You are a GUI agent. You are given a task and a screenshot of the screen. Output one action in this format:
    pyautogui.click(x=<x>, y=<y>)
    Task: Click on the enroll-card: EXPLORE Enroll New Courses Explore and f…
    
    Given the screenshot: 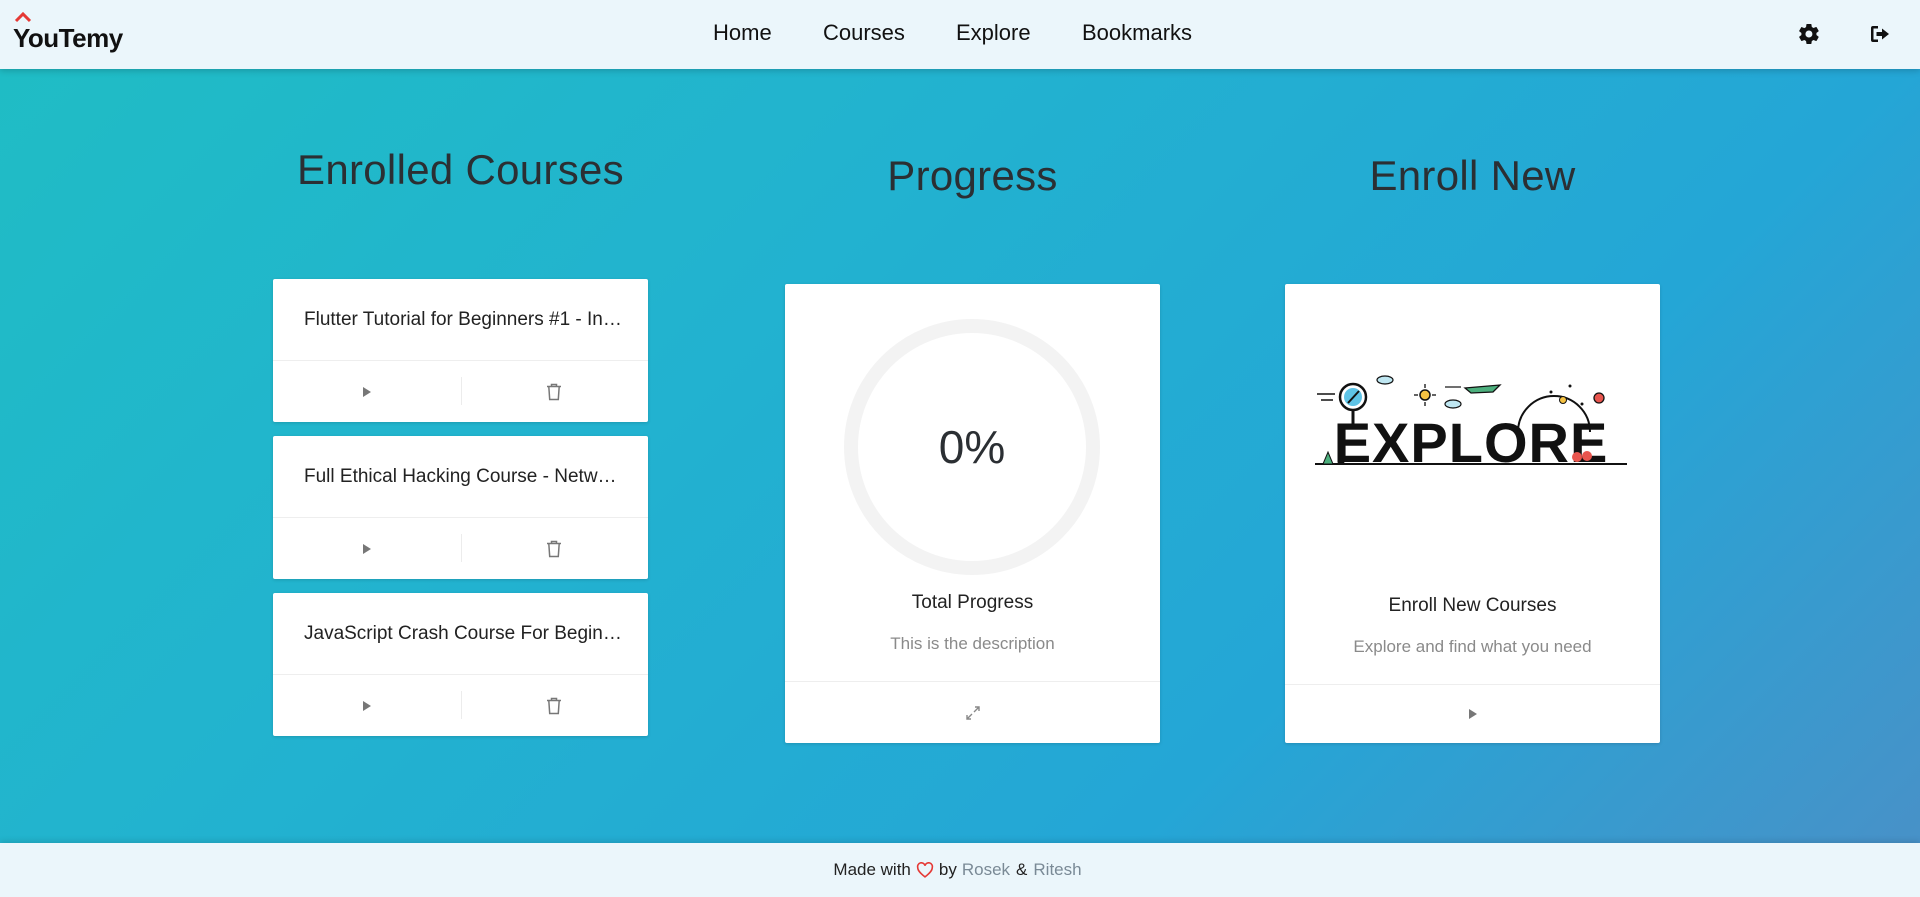 What is the action you would take?
    pyautogui.click(x=1472, y=513)
    